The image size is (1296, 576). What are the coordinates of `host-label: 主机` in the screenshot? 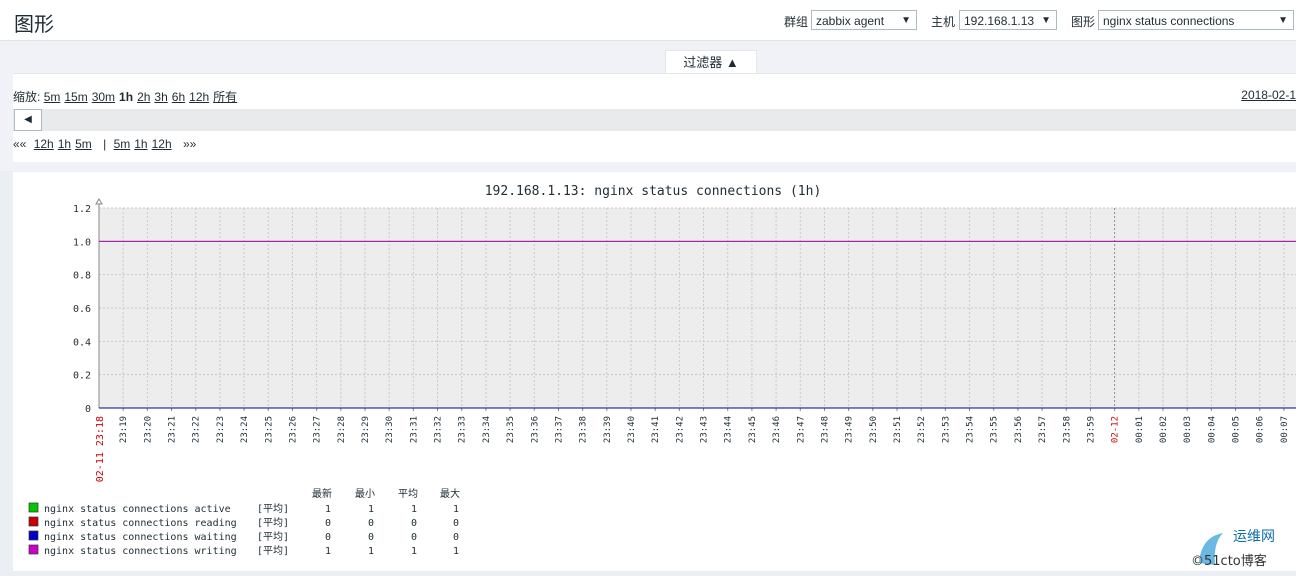 It's located at (943, 22).